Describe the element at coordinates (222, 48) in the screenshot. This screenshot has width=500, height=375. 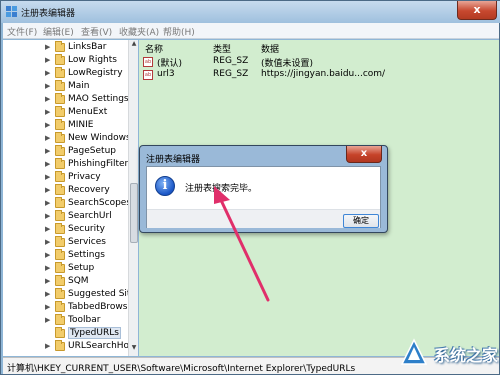
I see `column-header-type: 类型` at that location.